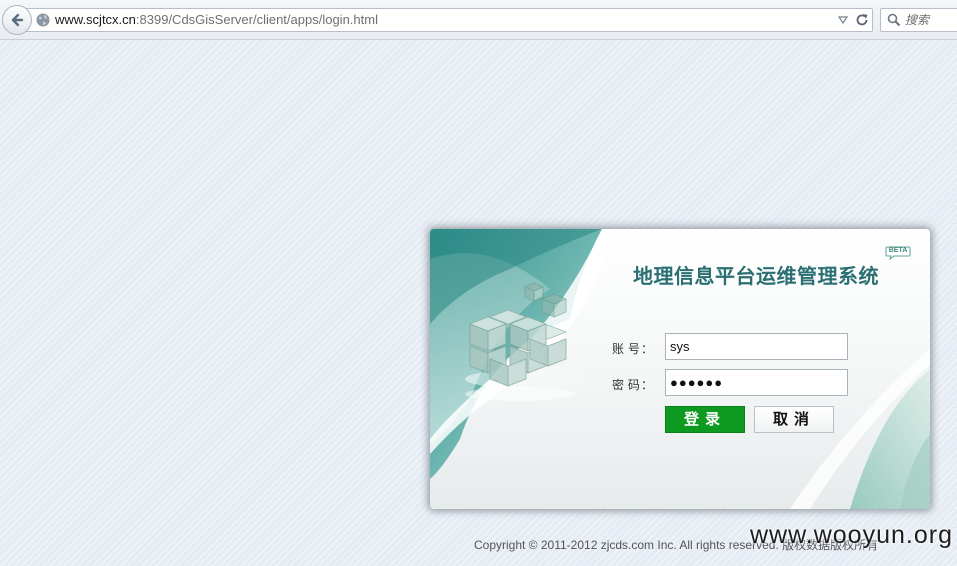 The image size is (957, 566). I want to click on search-icon, so click(894, 20).